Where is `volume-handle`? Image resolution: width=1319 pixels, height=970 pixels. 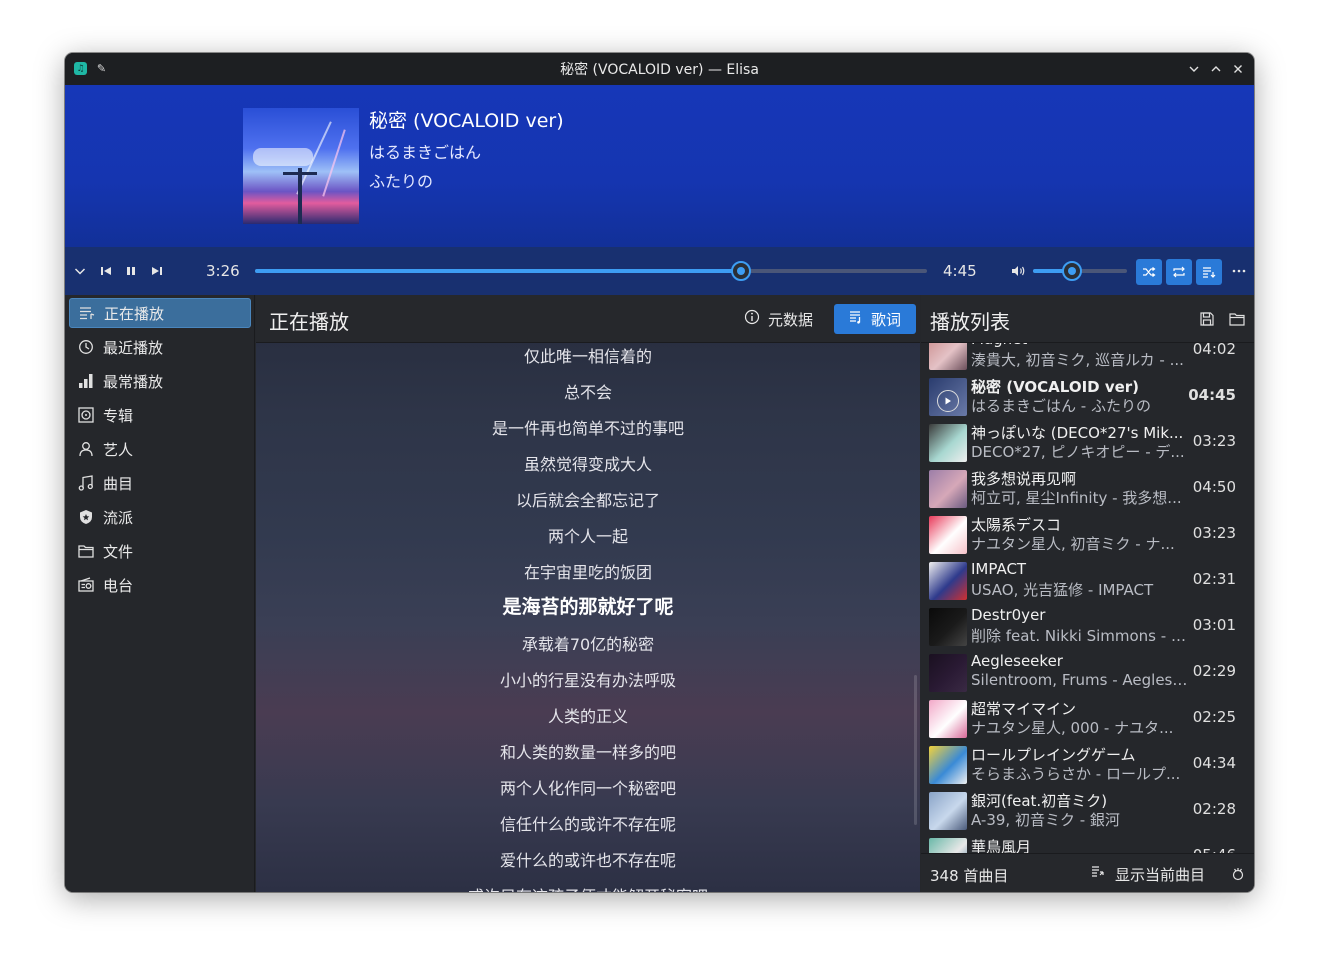
volume-handle is located at coordinates (1072, 271).